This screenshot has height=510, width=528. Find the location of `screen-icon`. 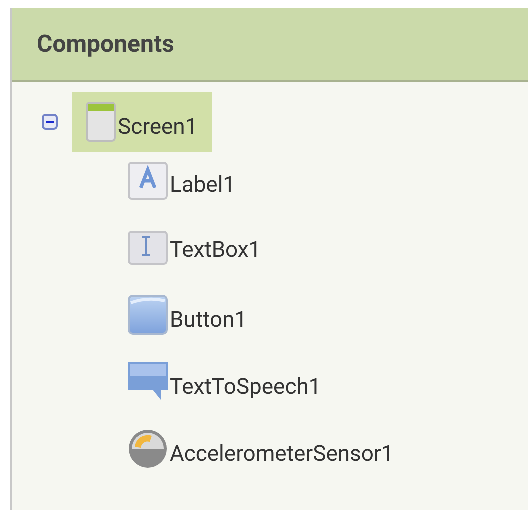

screen-icon is located at coordinates (101, 122).